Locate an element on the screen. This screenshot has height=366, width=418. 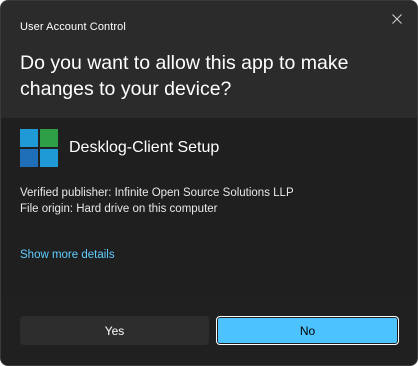
desklog-app-icon is located at coordinates (39, 148).